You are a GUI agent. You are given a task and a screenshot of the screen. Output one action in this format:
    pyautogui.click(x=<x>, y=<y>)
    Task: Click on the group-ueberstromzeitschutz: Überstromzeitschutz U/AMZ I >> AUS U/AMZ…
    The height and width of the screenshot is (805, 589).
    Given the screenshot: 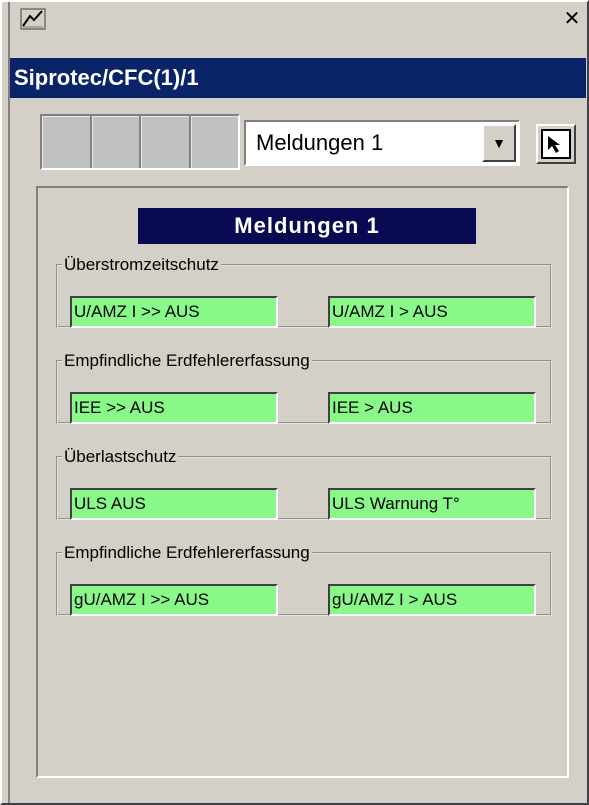 What is the action you would take?
    pyautogui.click(x=304, y=292)
    